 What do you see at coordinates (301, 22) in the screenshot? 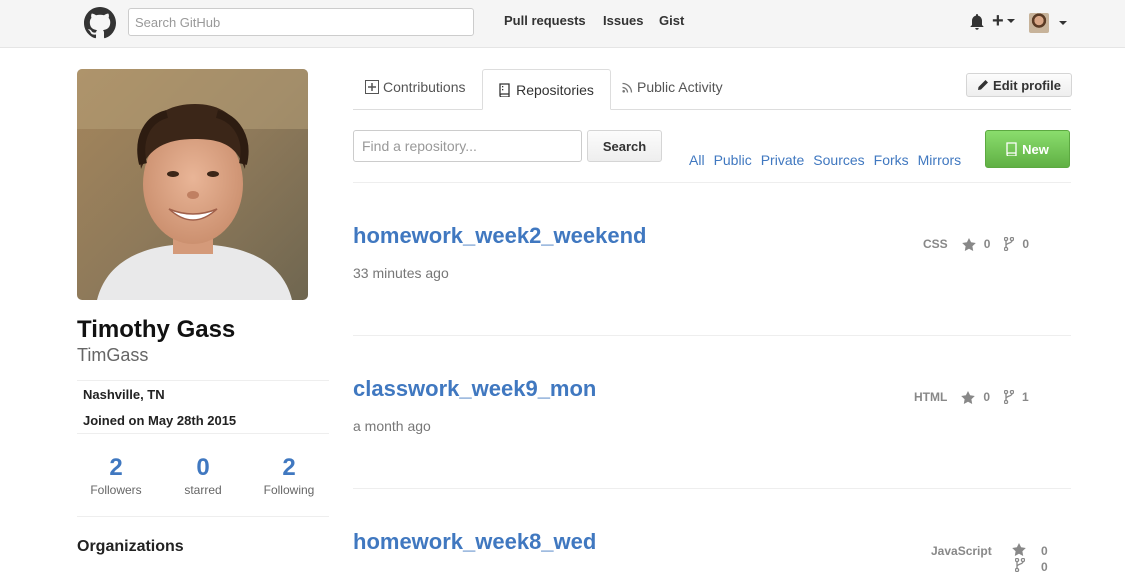
I see `global-search-input` at bounding box center [301, 22].